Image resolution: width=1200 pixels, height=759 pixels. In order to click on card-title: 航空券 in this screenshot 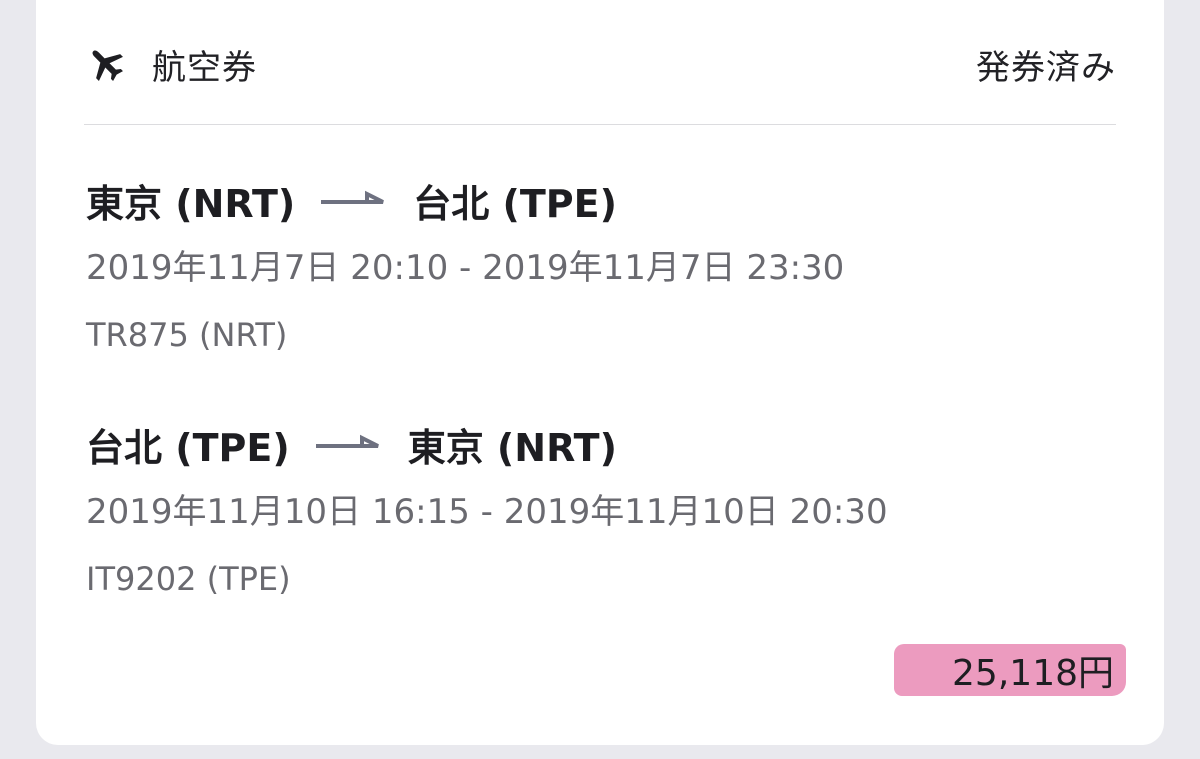, I will do `click(204, 67)`.